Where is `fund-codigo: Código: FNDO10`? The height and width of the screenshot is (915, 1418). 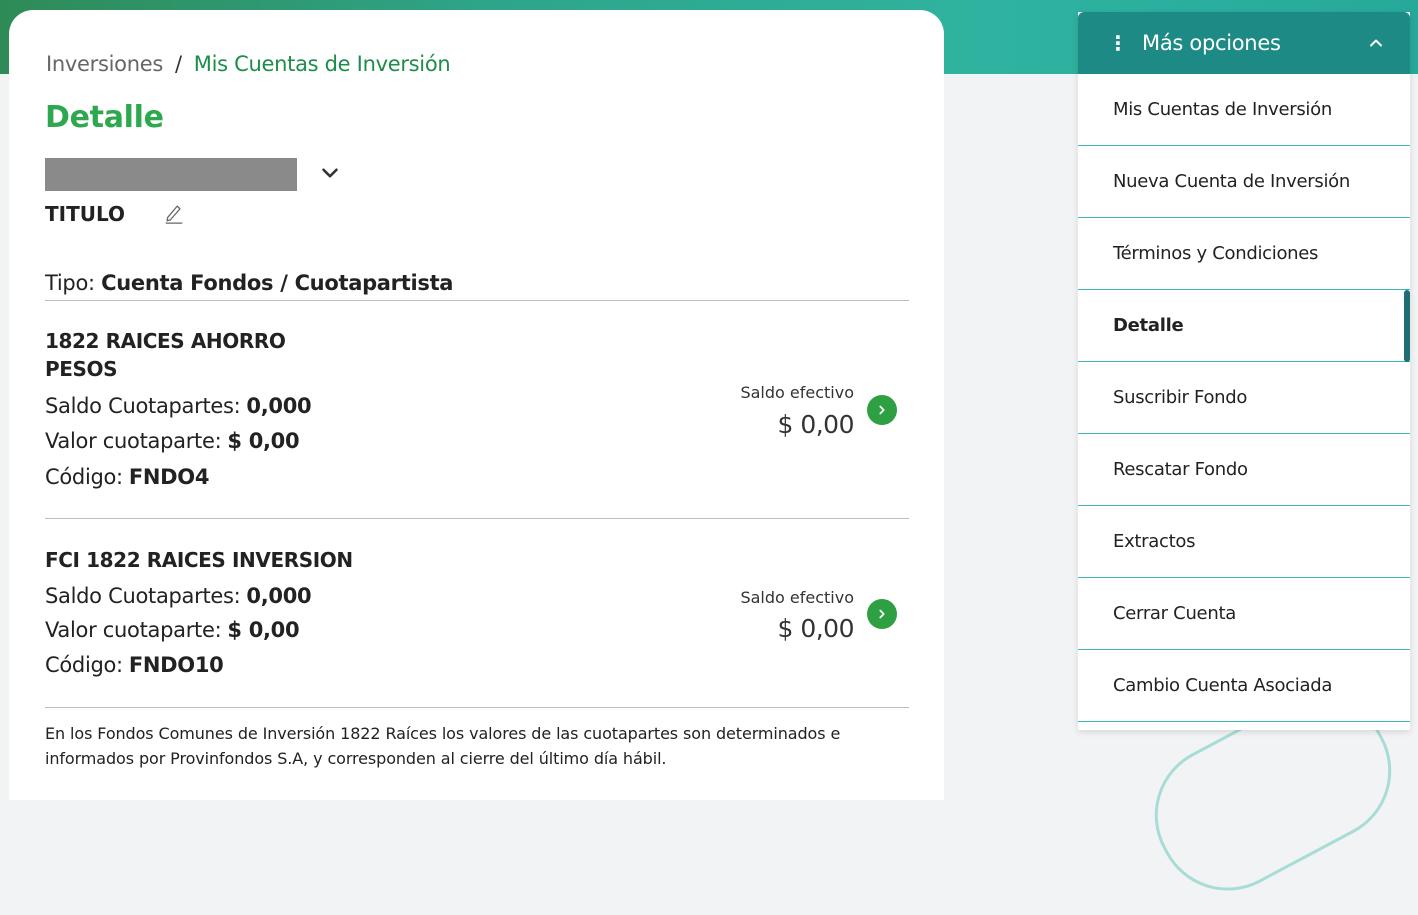 fund-codigo: Código: FNDO10 is located at coordinates (134, 665).